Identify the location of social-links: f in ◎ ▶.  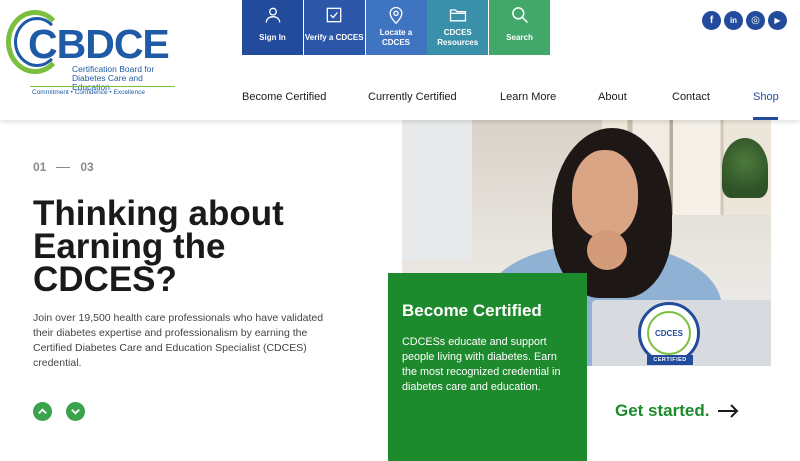
(743, 20).